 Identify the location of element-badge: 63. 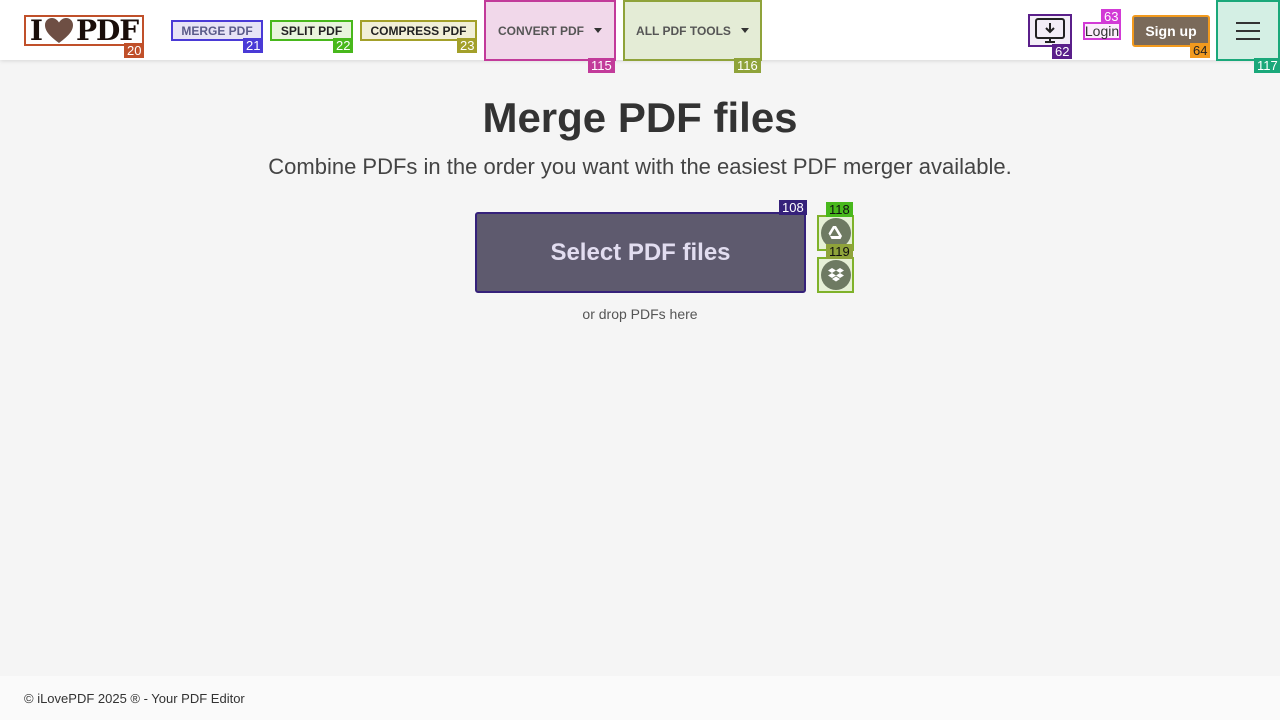
(1111, 16).